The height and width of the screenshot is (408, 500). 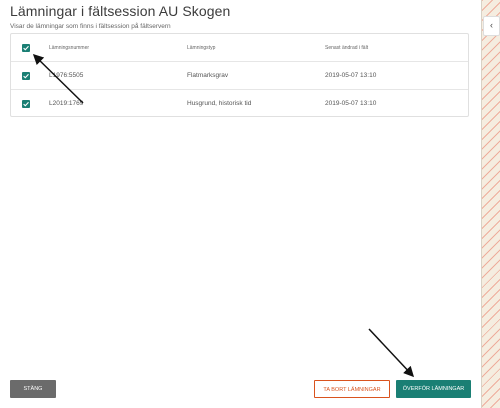 I want to click on row-type: Flatmarksgrav, so click(x=208, y=75).